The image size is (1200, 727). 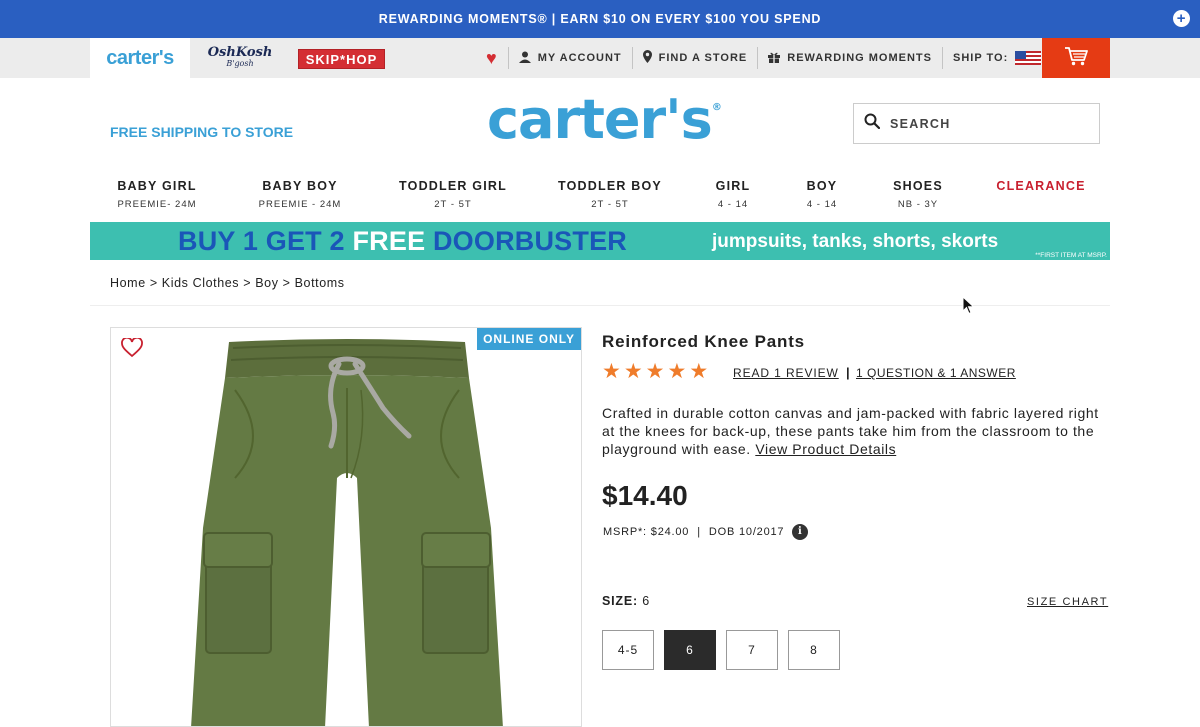 I want to click on brand-tab-carters: carter's, so click(x=140, y=58).